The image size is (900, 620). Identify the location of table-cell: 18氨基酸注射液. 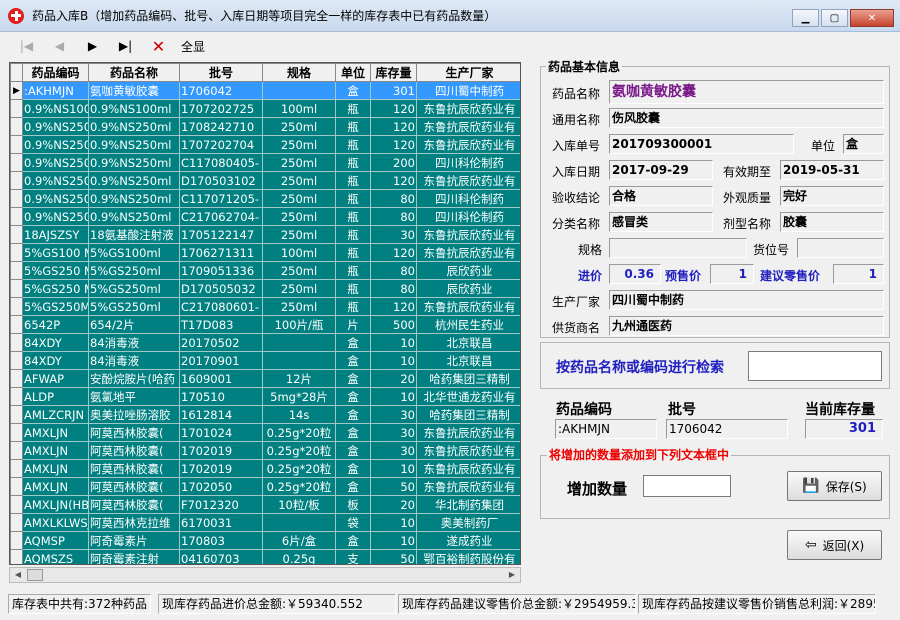
(134, 234).